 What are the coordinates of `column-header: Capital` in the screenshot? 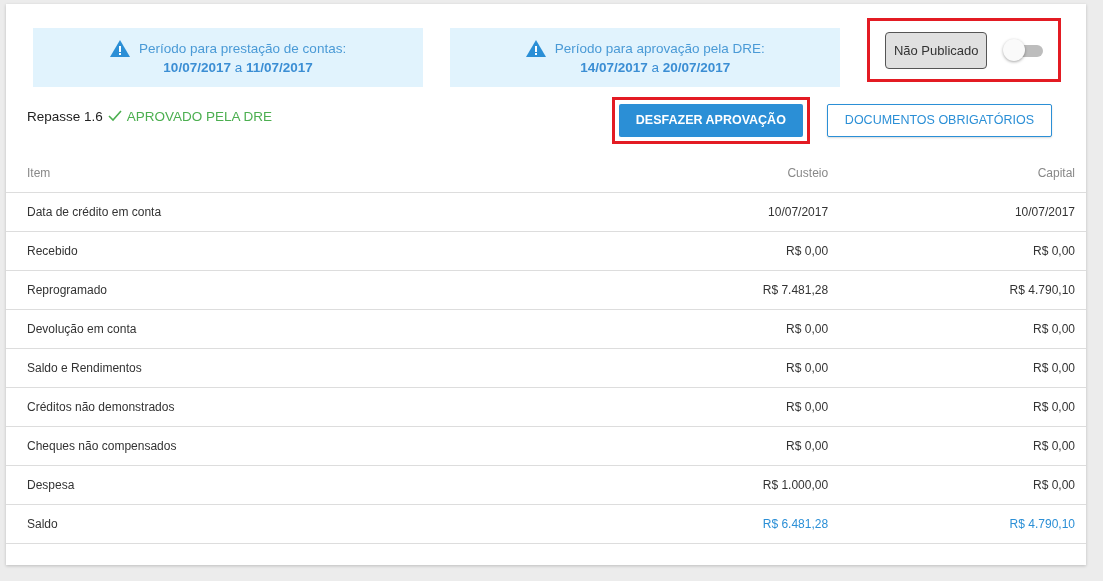 It's located at (962, 173).